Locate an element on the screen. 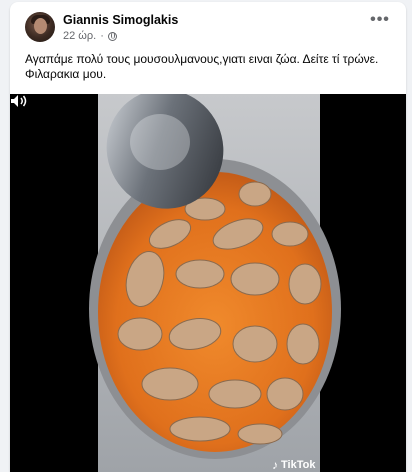  post-timestamp: 22 ώρ. is located at coordinates (79, 36).